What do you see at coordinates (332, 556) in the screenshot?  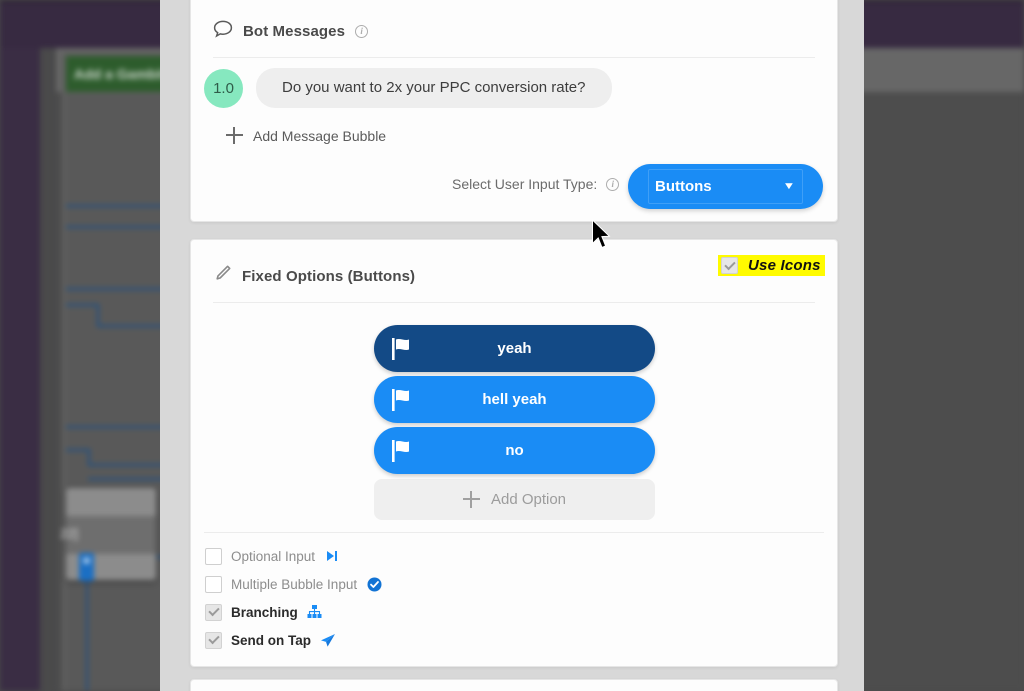 I see `skip-forward-icon` at bounding box center [332, 556].